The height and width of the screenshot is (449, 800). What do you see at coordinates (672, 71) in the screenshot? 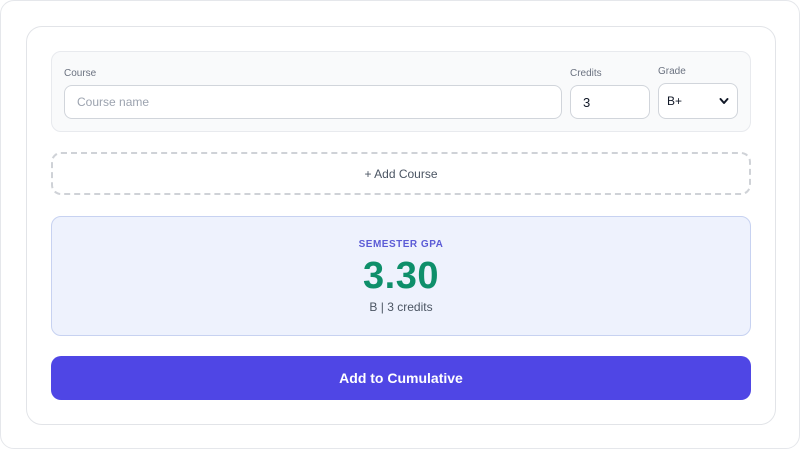
I see `grade-label: Grade` at bounding box center [672, 71].